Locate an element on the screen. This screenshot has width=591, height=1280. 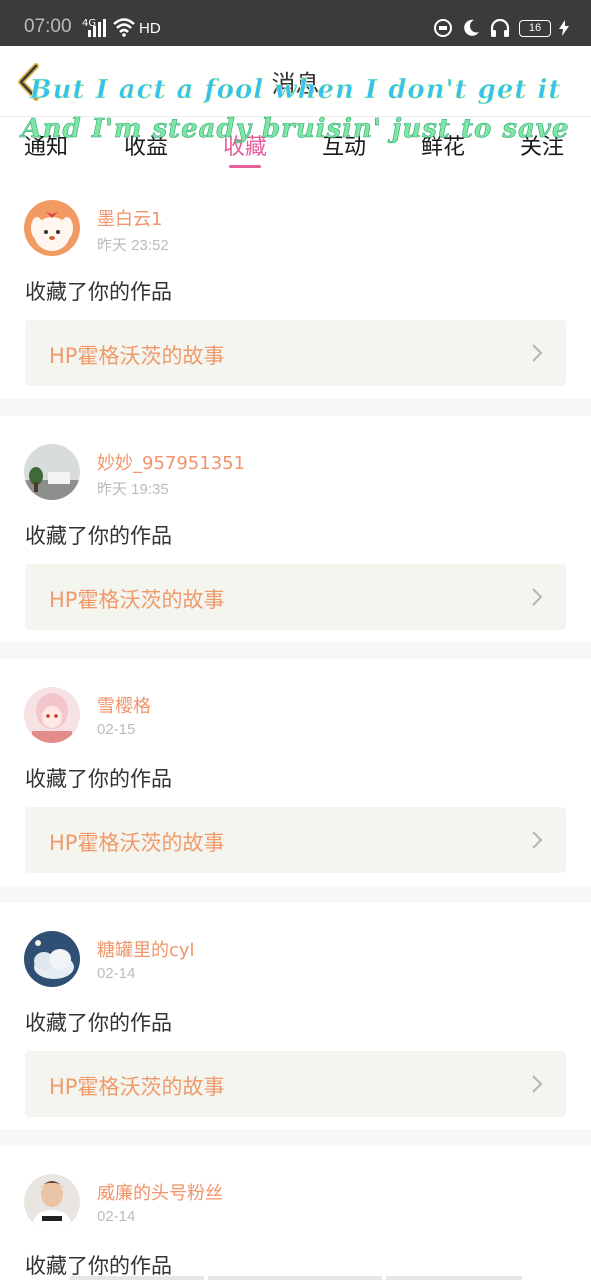
wifi-icon is located at coordinates (124, 27).